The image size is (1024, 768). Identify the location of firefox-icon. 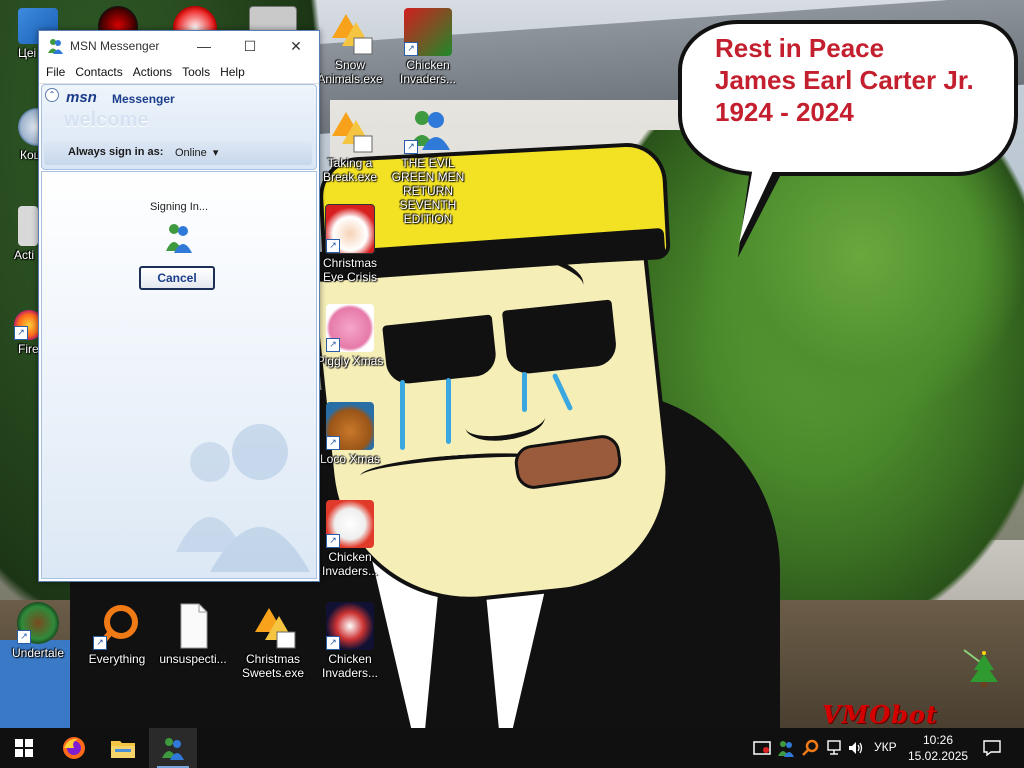
(74, 748).